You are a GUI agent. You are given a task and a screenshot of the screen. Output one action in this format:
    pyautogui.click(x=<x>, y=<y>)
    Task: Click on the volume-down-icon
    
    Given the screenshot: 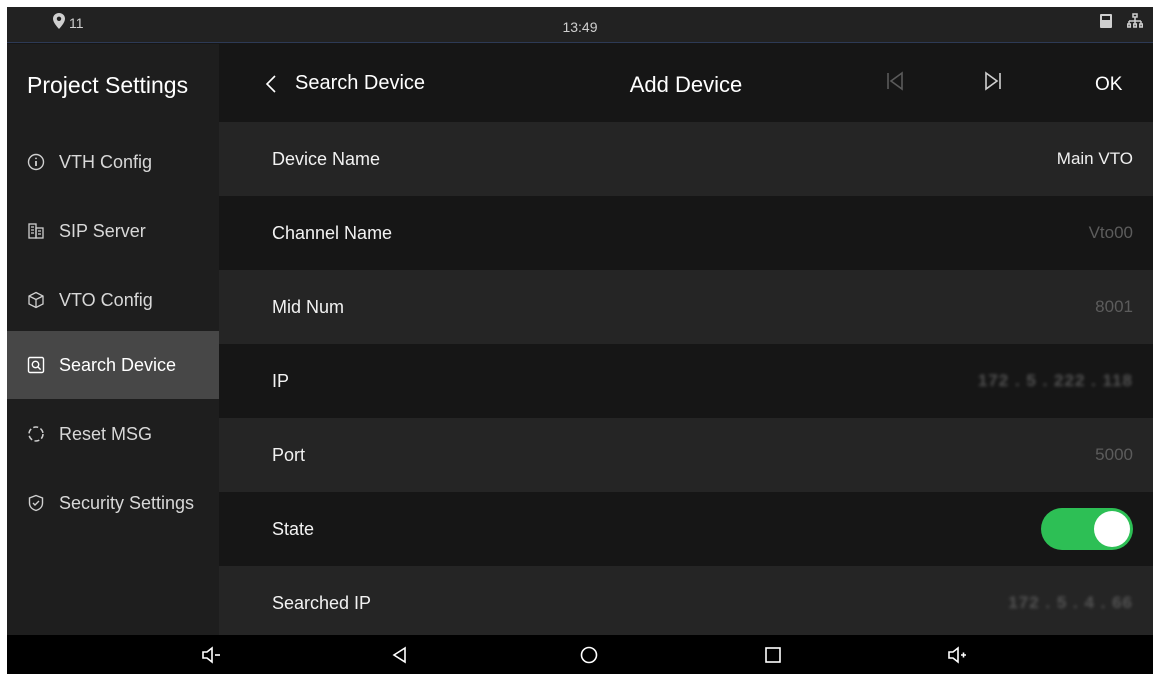 What is the action you would take?
    pyautogui.click(x=211, y=655)
    